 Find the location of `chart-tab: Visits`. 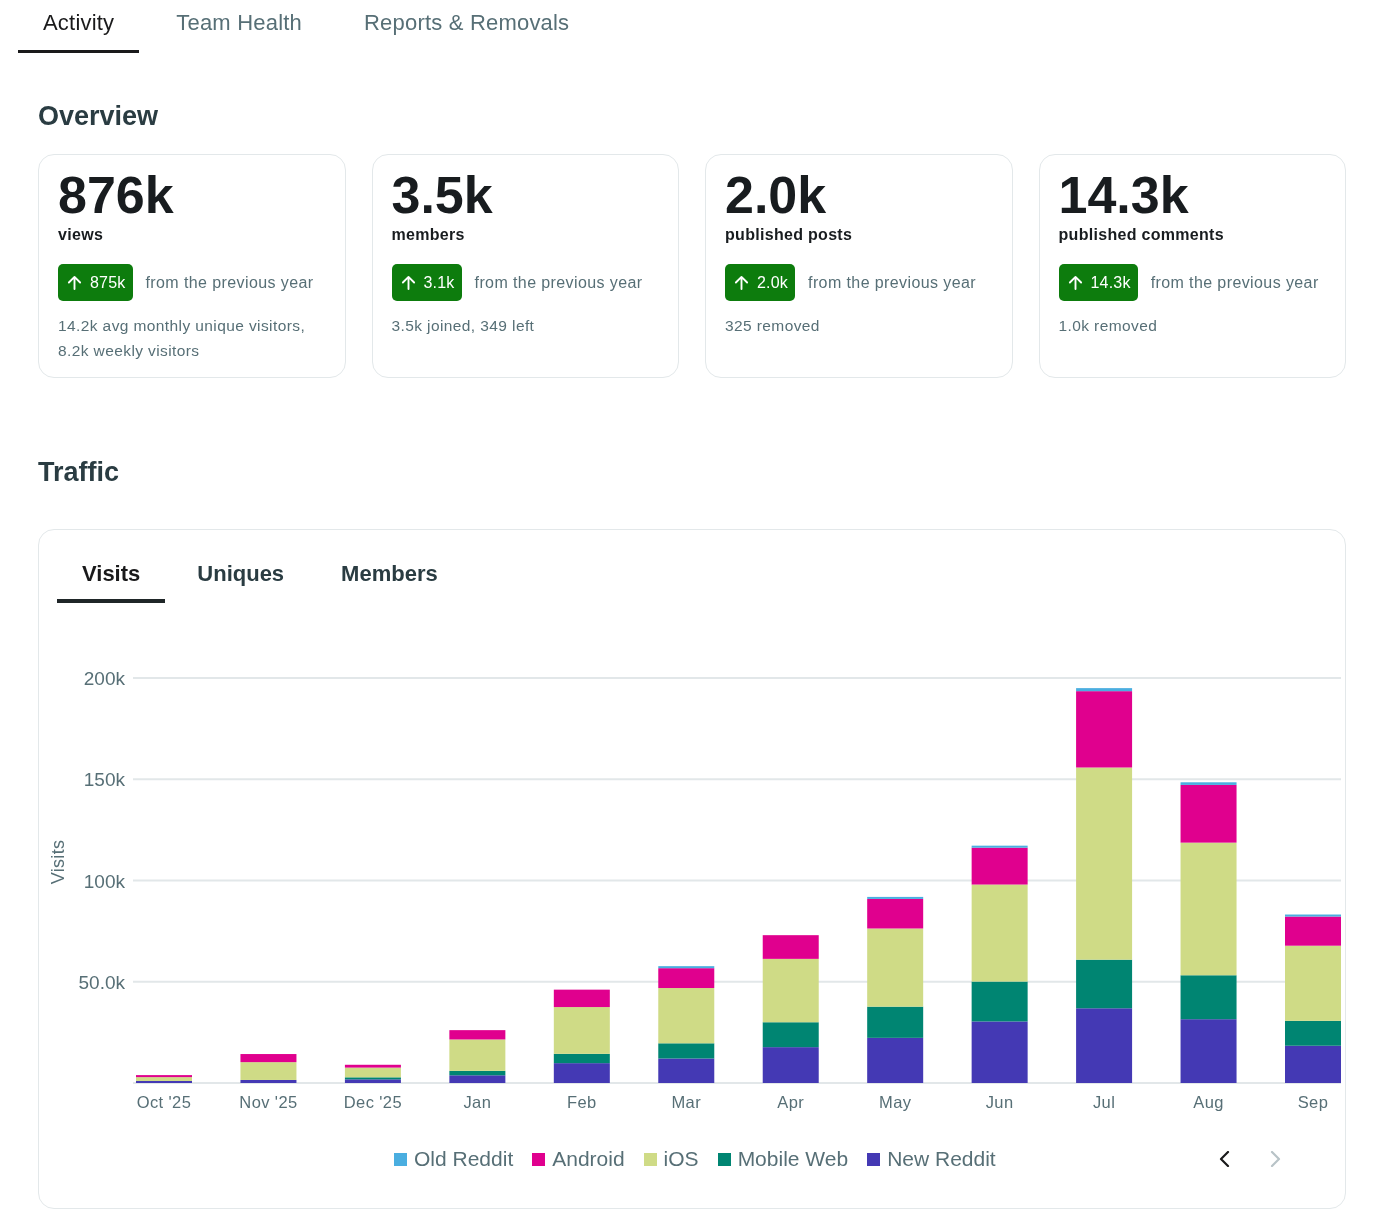

chart-tab: Visits is located at coordinates (111, 566).